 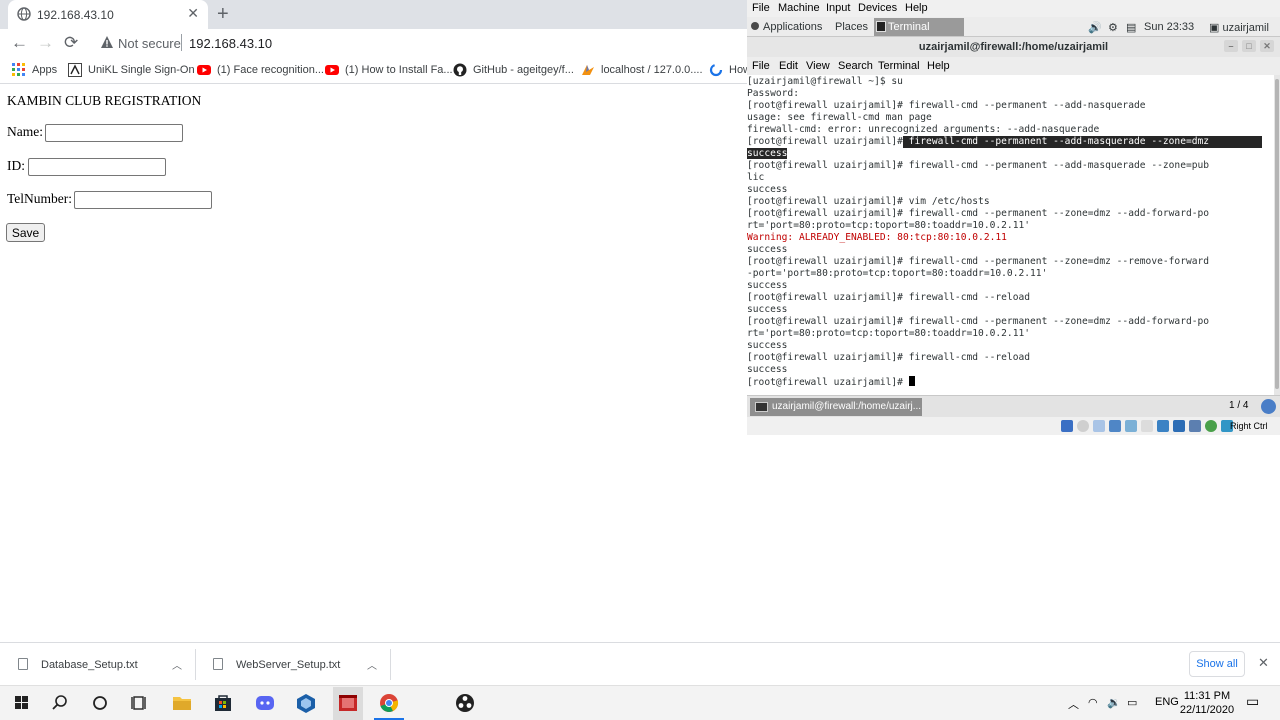 What do you see at coordinates (114, 133) in the screenshot?
I see `name-input` at bounding box center [114, 133].